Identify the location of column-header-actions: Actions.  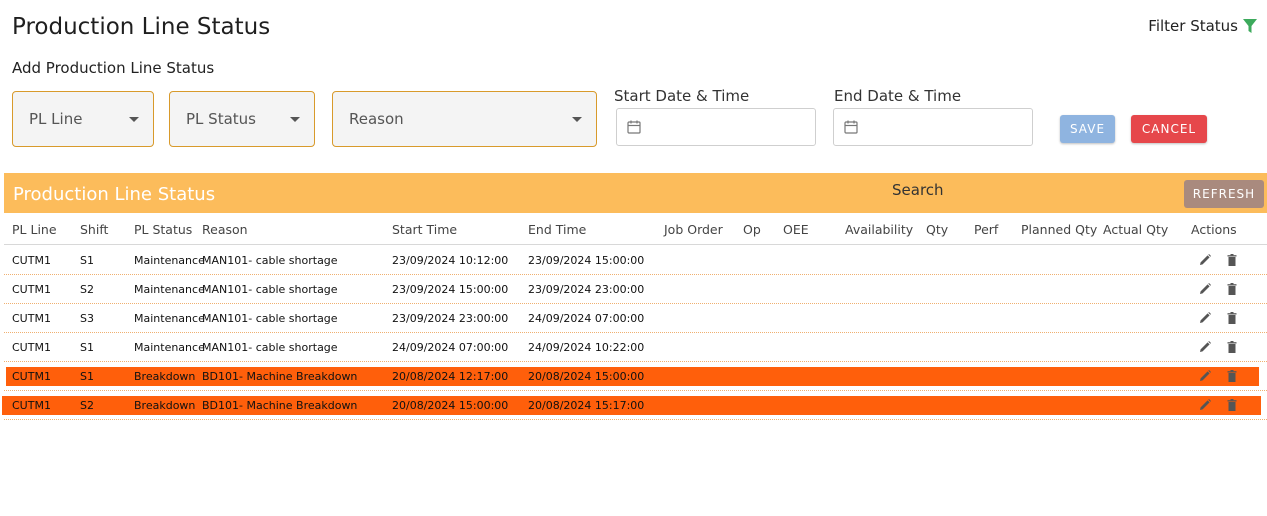
(1214, 229).